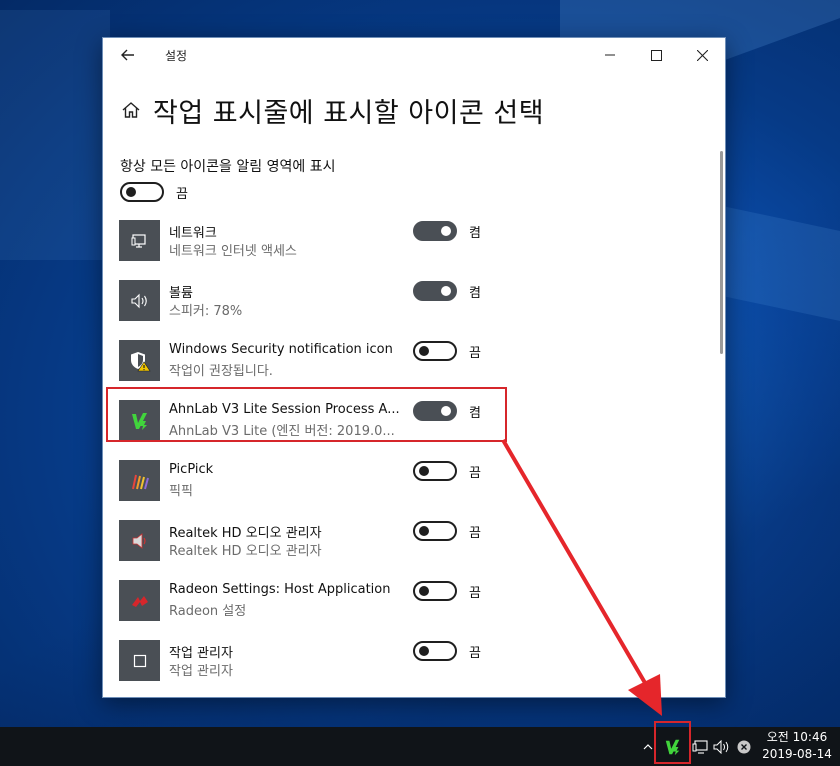  Describe the element at coordinates (797, 737) in the screenshot. I see `clock-time: 오전 10:46` at that location.